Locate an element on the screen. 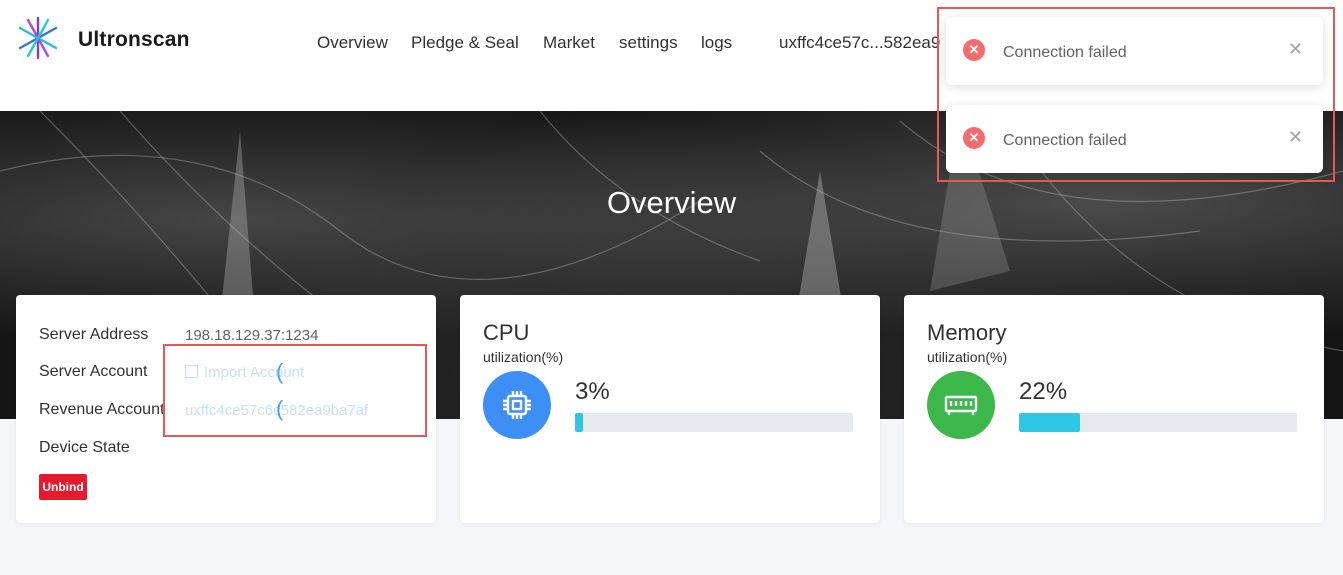 The image size is (1343, 575). wallet-address: uxffc4ce57c...582ea9 is located at coordinates (859, 43).